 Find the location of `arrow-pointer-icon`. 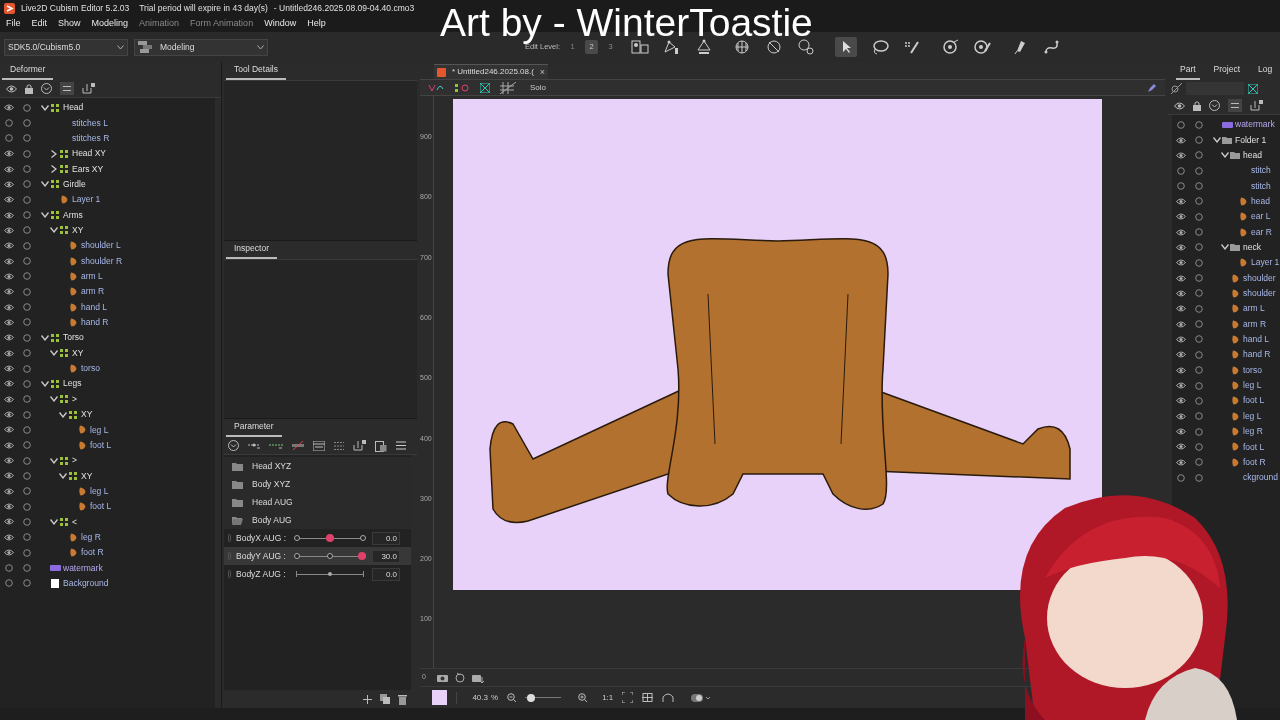

arrow-pointer-icon is located at coordinates (846, 47).